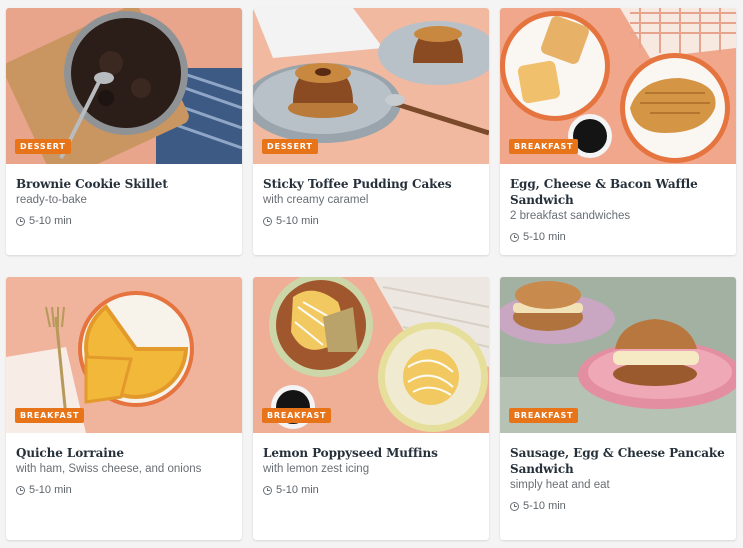  Describe the element at coordinates (316, 200) in the screenshot. I see `product-subtitle: with creamy caramel` at that location.